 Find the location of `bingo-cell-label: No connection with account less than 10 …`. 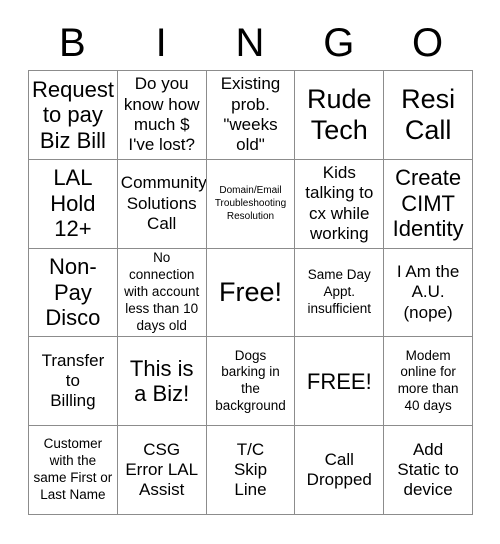

bingo-cell-label: No connection with account less than 10 … is located at coordinates (162, 291).